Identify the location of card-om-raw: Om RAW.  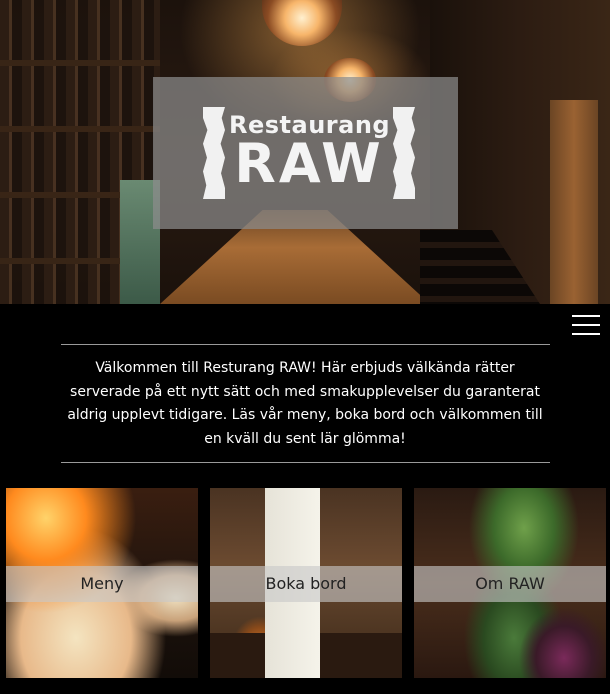
(510, 583).